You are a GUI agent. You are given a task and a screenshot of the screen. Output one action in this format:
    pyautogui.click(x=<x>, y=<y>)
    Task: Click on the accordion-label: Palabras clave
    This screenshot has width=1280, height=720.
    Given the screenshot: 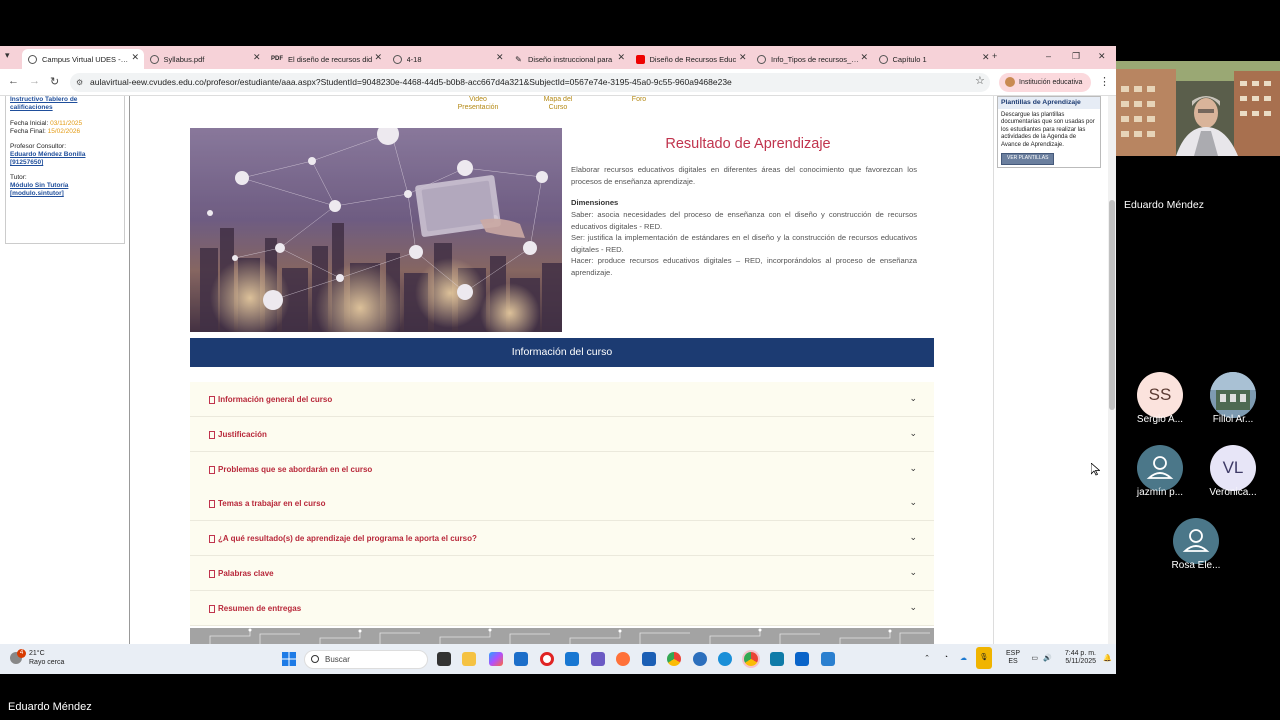 What is the action you would take?
    pyautogui.click(x=246, y=573)
    